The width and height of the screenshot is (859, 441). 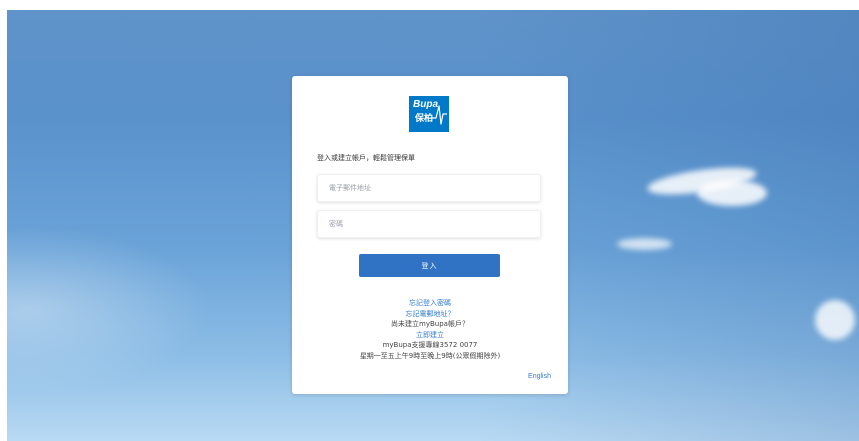 I want to click on email-input, so click(x=429, y=188).